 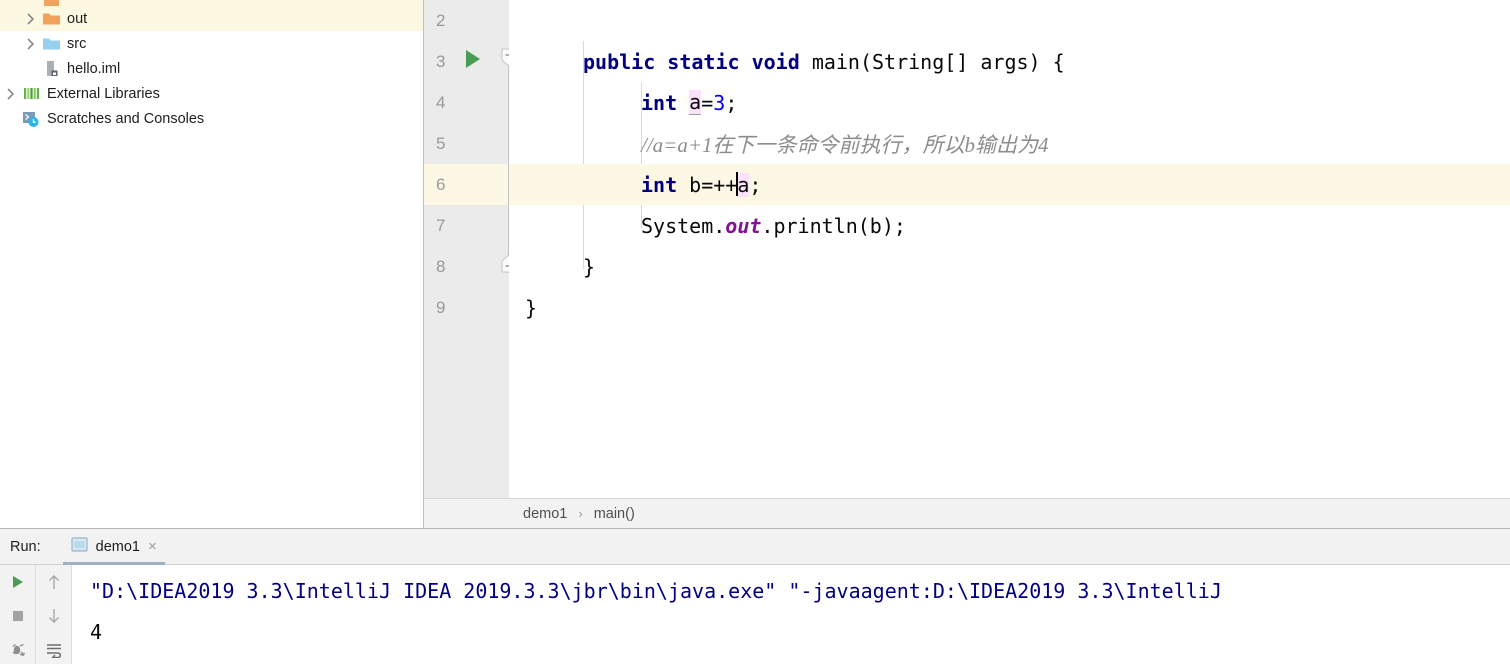 I want to click on keyword-static: static, so click(x=703, y=61).